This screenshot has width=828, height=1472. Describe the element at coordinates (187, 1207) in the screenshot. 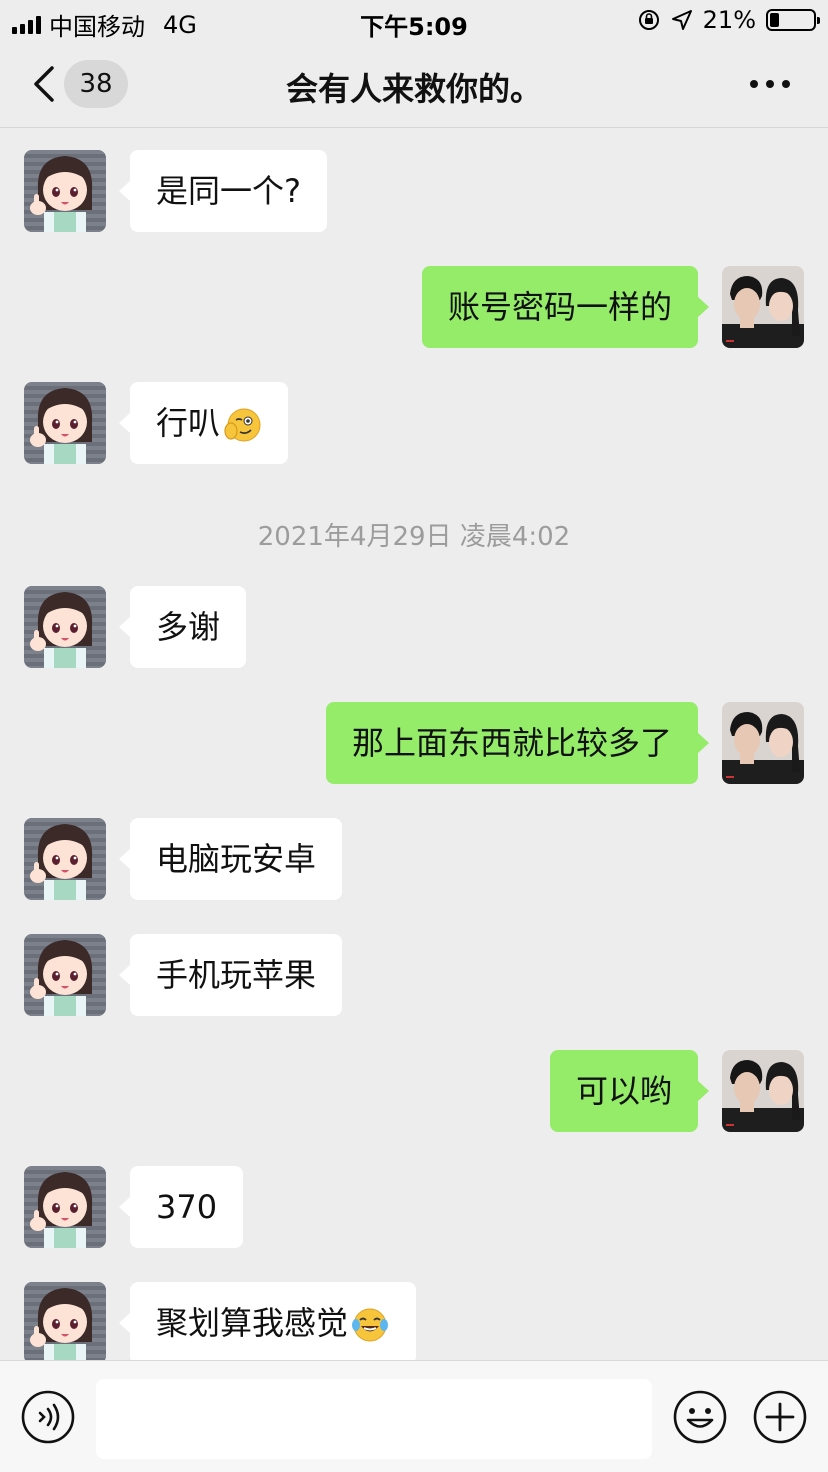

I see `message-text: 370` at that location.